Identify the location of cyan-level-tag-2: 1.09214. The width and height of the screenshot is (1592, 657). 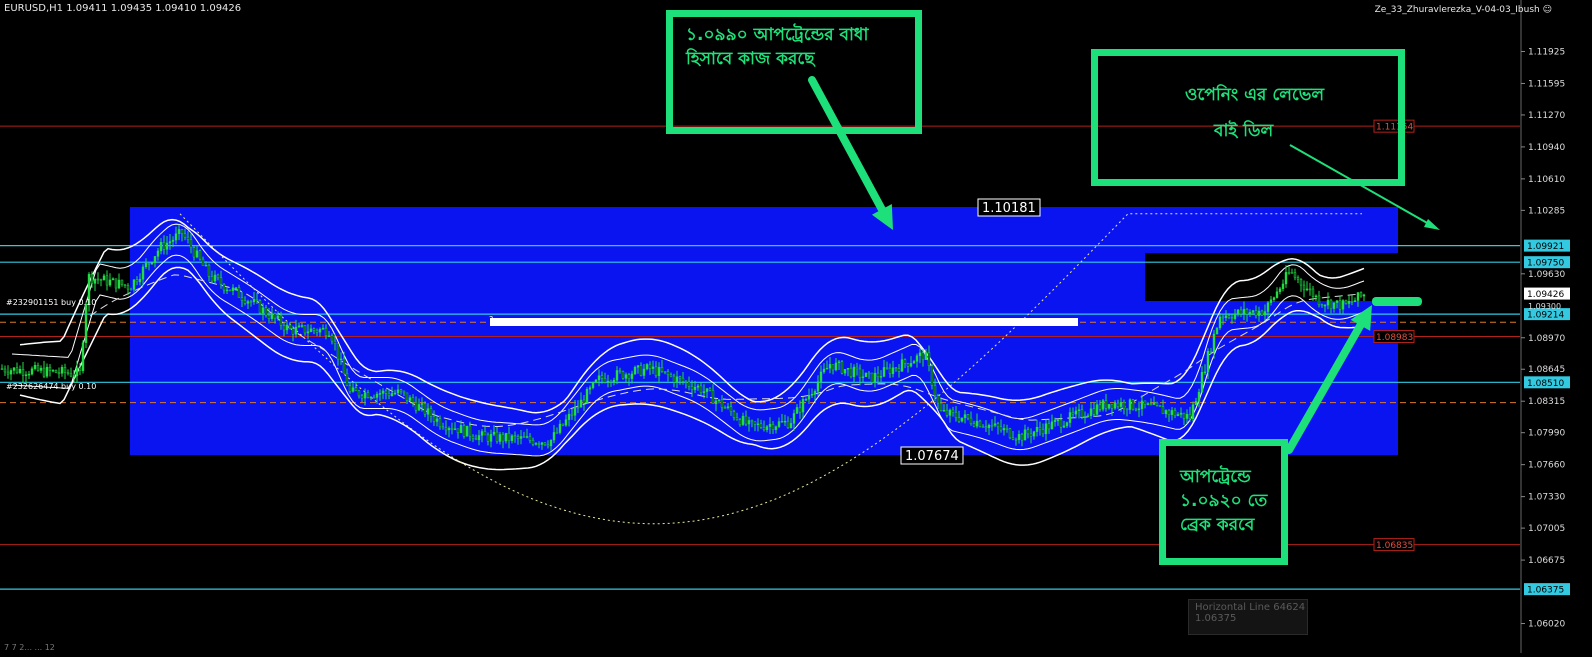
(1545, 316).